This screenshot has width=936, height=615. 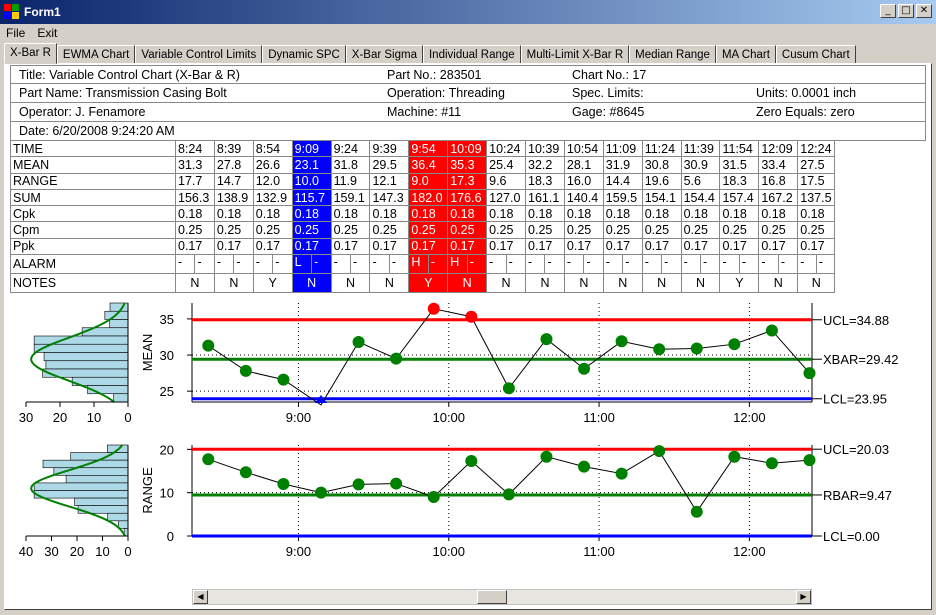 What do you see at coordinates (26, 551) in the screenshot?
I see `histogram-tick-label: 40` at bounding box center [26, 551].